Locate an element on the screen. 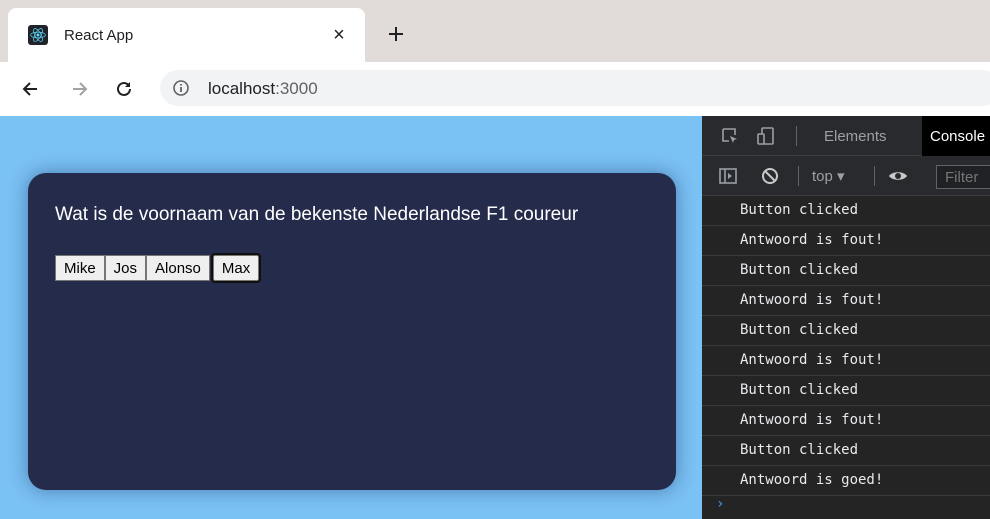 The width and height of the screenshot is (990, 519). devtools-tabbar: Elements Console is located at coordinates (846, 136).